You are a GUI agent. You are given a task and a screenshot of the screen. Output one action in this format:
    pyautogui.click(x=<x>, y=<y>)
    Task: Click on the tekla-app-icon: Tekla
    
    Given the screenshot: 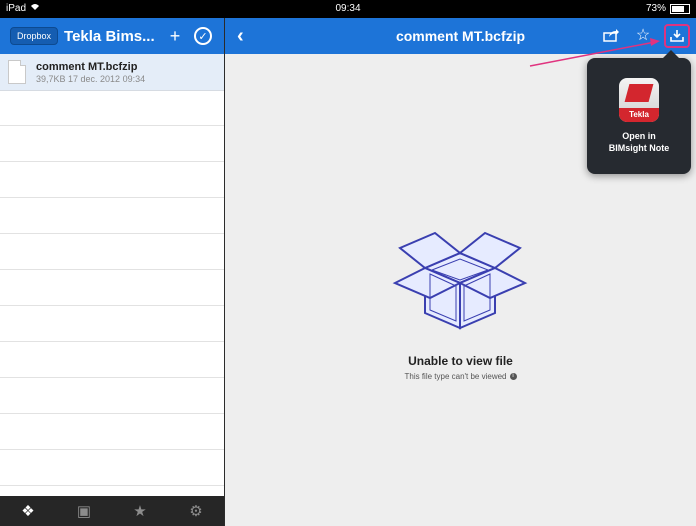 What is the action you would take?
    pyautogui.click(x=639, y=100)
    